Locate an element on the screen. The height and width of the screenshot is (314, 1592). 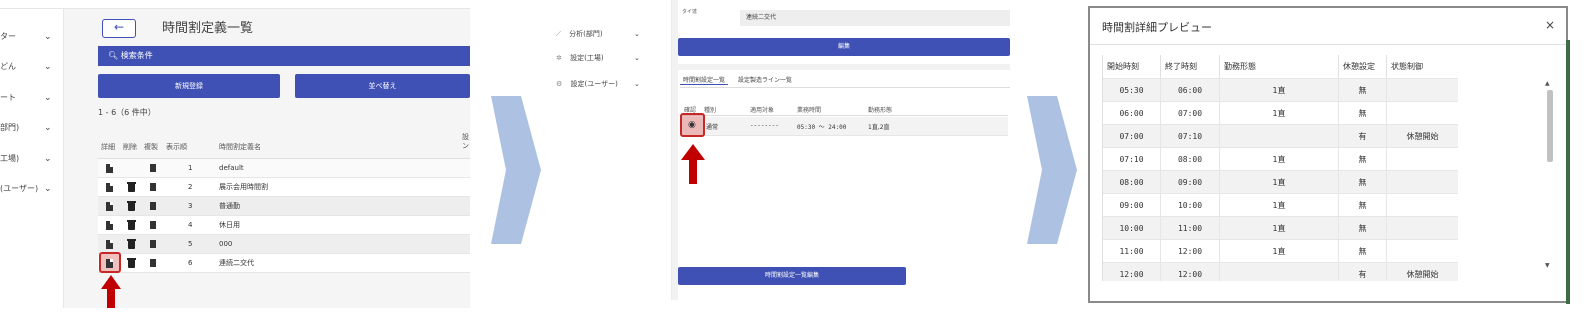
col-copy: 複製 is located at coordinates (151, 147).